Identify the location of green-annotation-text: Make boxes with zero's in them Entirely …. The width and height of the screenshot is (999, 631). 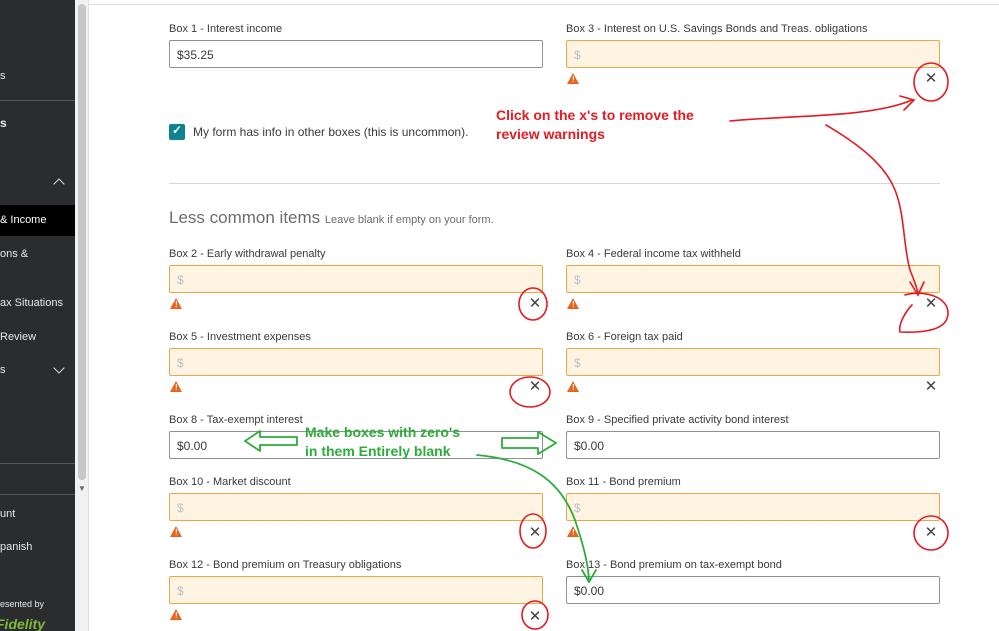
(382, 442).